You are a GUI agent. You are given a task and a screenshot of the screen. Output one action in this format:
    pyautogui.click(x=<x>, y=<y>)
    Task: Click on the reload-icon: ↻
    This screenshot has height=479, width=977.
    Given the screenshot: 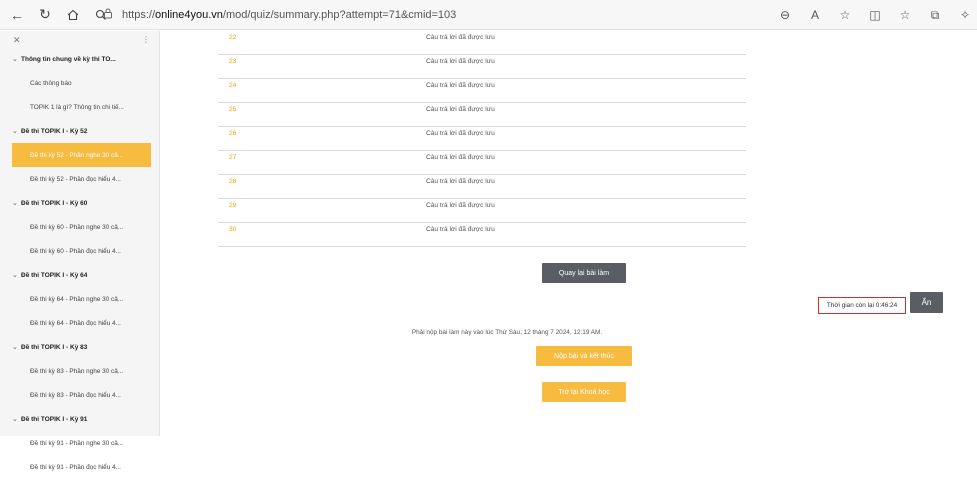 What is the action you would take?
    pyautogui.click(x=45, y=15)
    